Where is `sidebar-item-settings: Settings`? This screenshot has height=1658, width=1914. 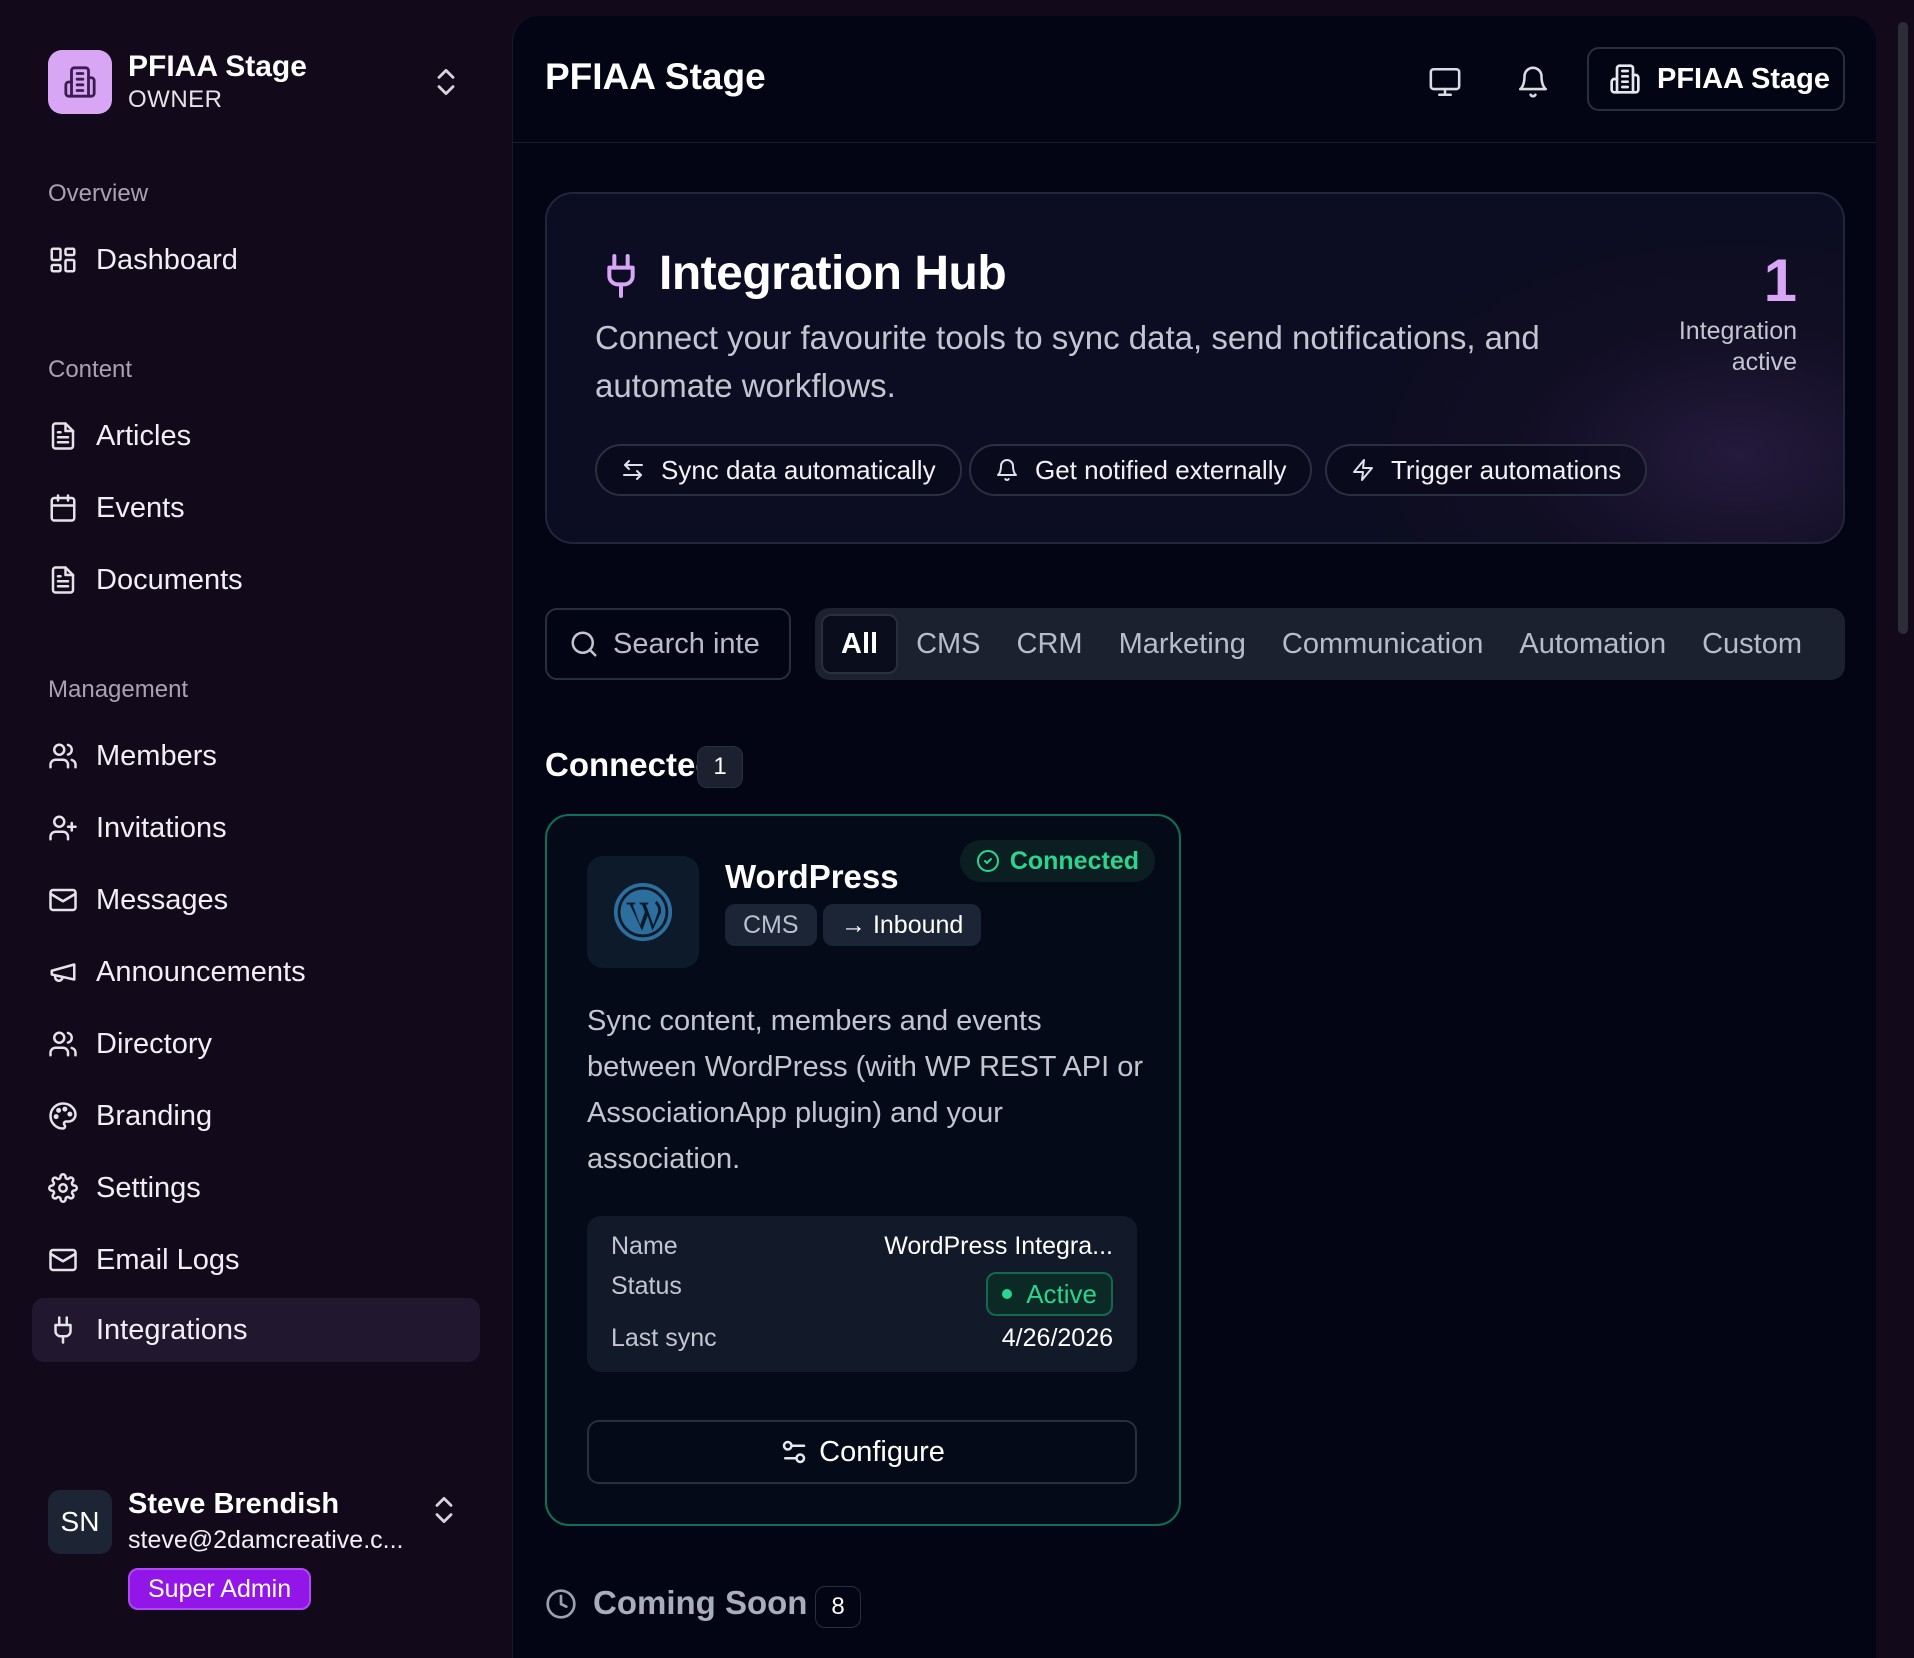 sidebar-item-settings: Settings is located at coordinates (256, 1188).